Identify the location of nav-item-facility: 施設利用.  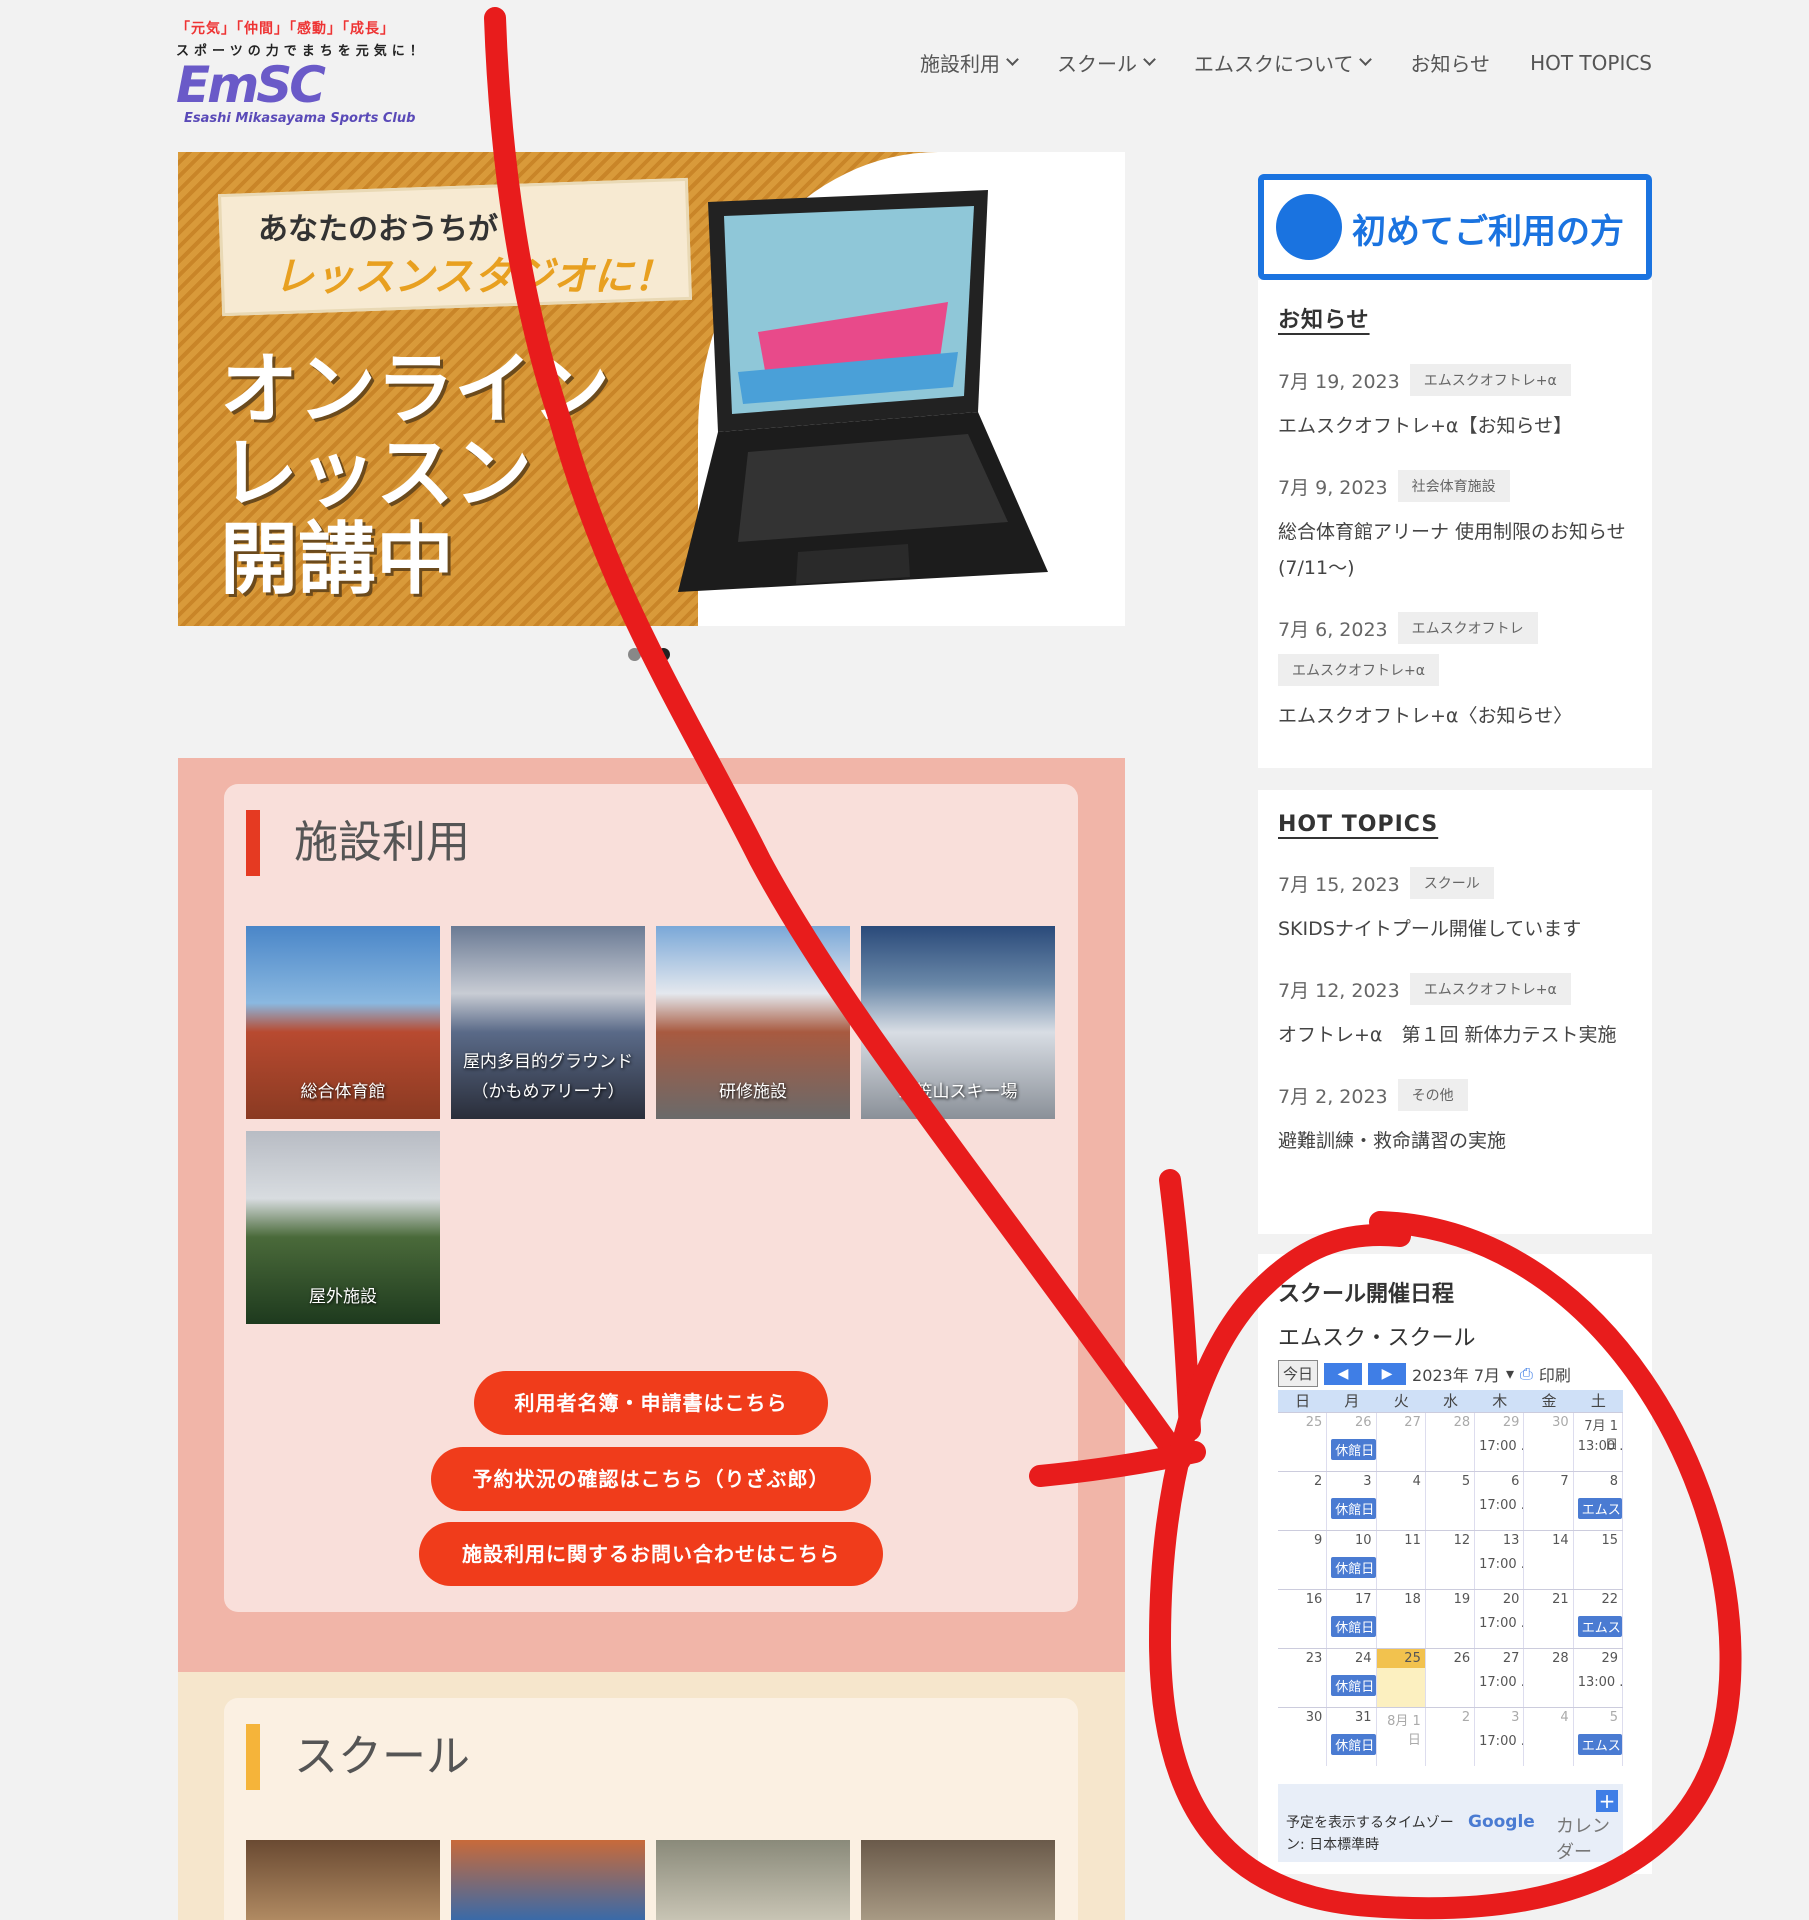
(969, 62).